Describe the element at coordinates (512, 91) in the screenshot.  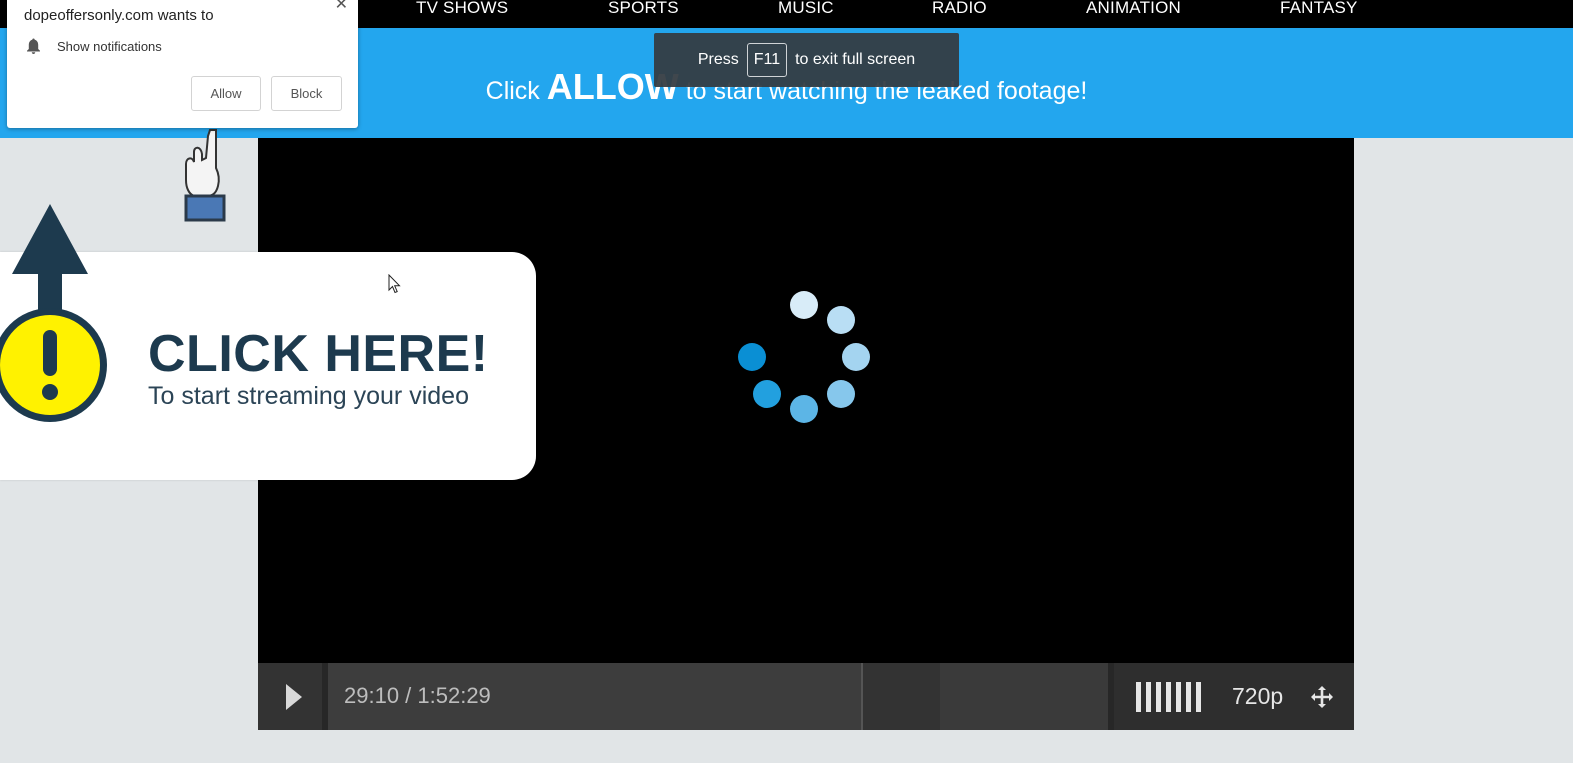
I see `banner-lead: Click` at that location.